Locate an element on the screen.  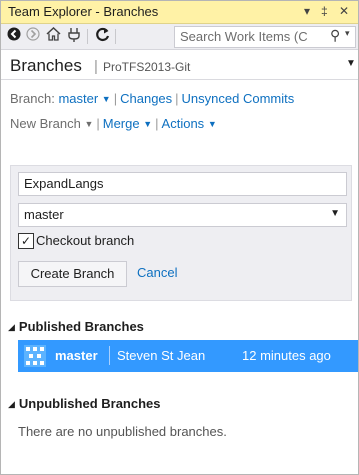
branch-row-separator is located at coordinates (109, 355).